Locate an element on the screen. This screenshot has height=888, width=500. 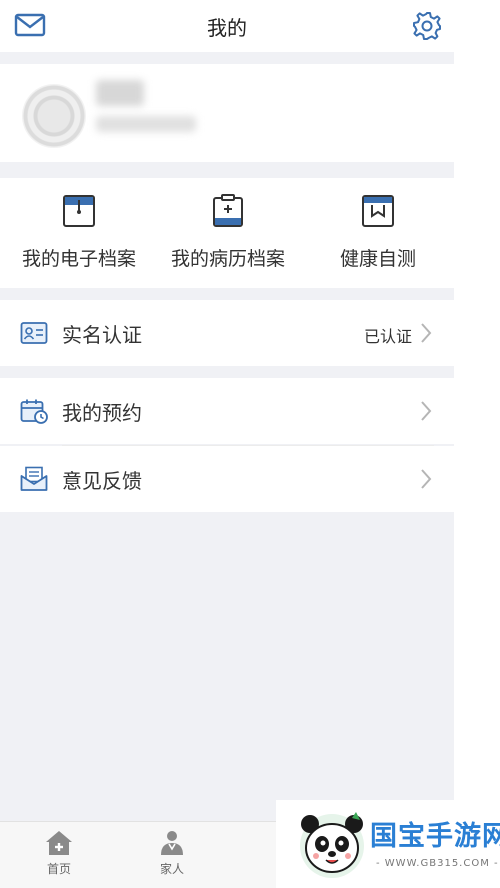
top-bar: 我的 is located at coordinates (227, 26).